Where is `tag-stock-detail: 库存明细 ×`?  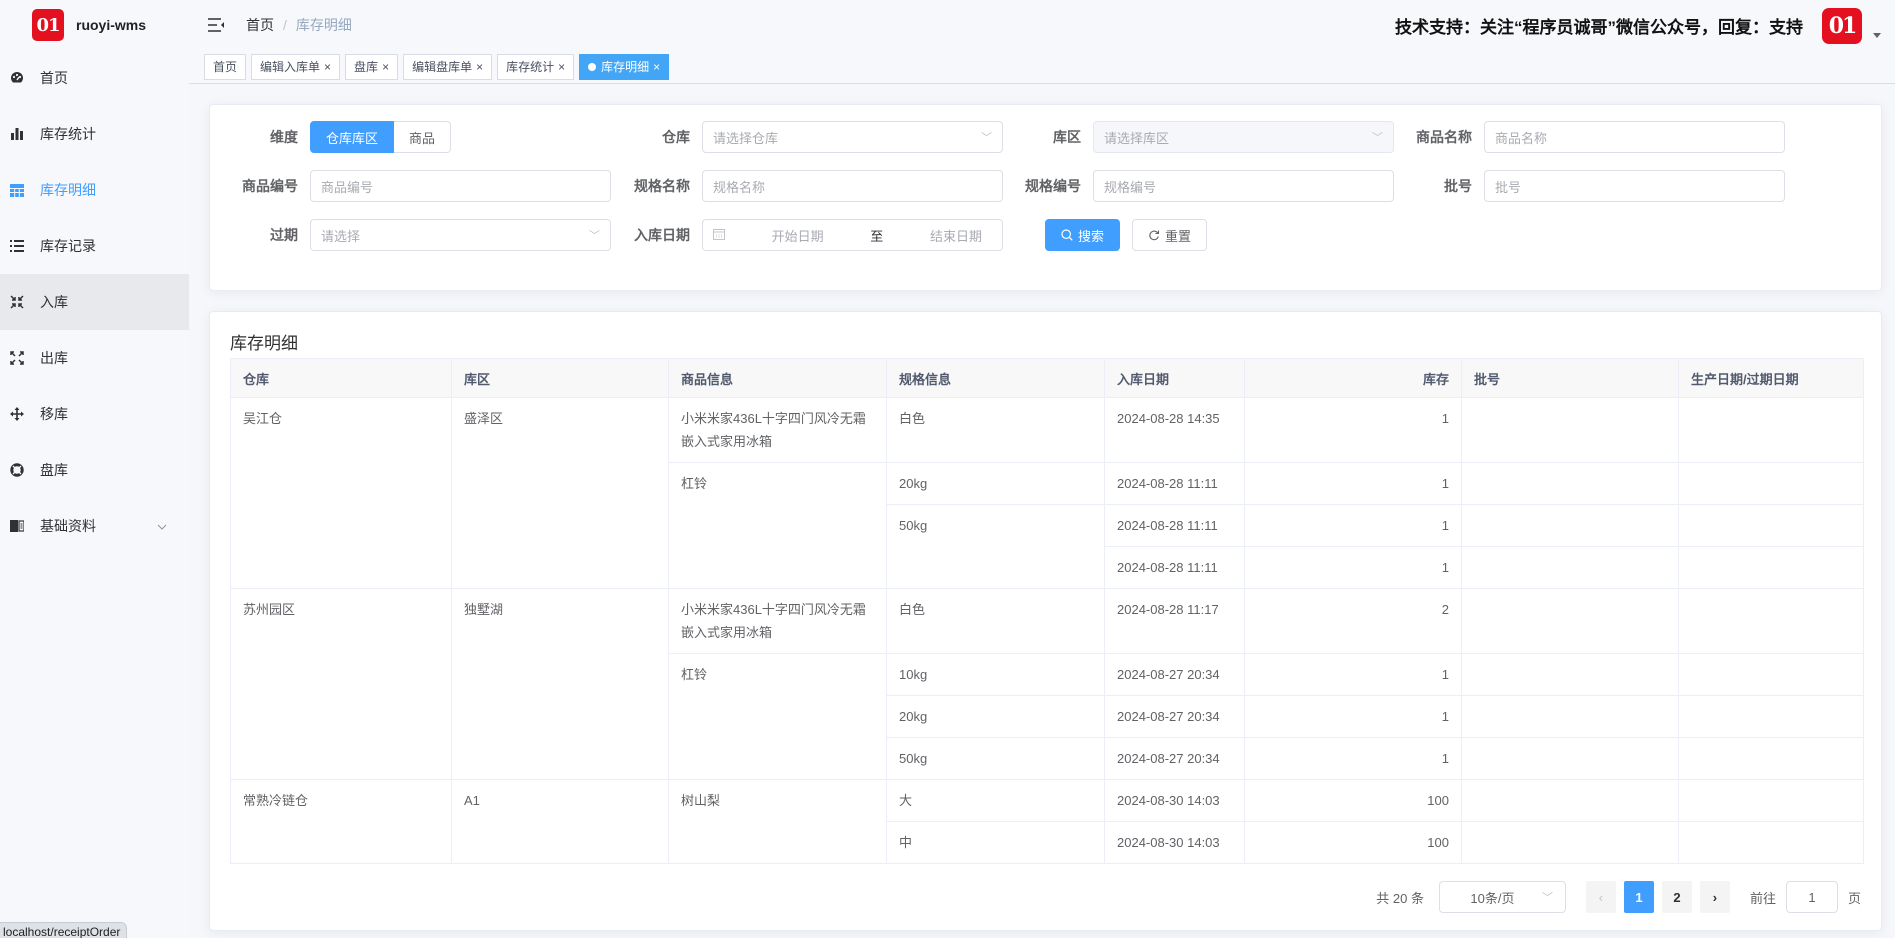 tag-stock-detail: 库存明细 × is located at coordinates (624, 66).